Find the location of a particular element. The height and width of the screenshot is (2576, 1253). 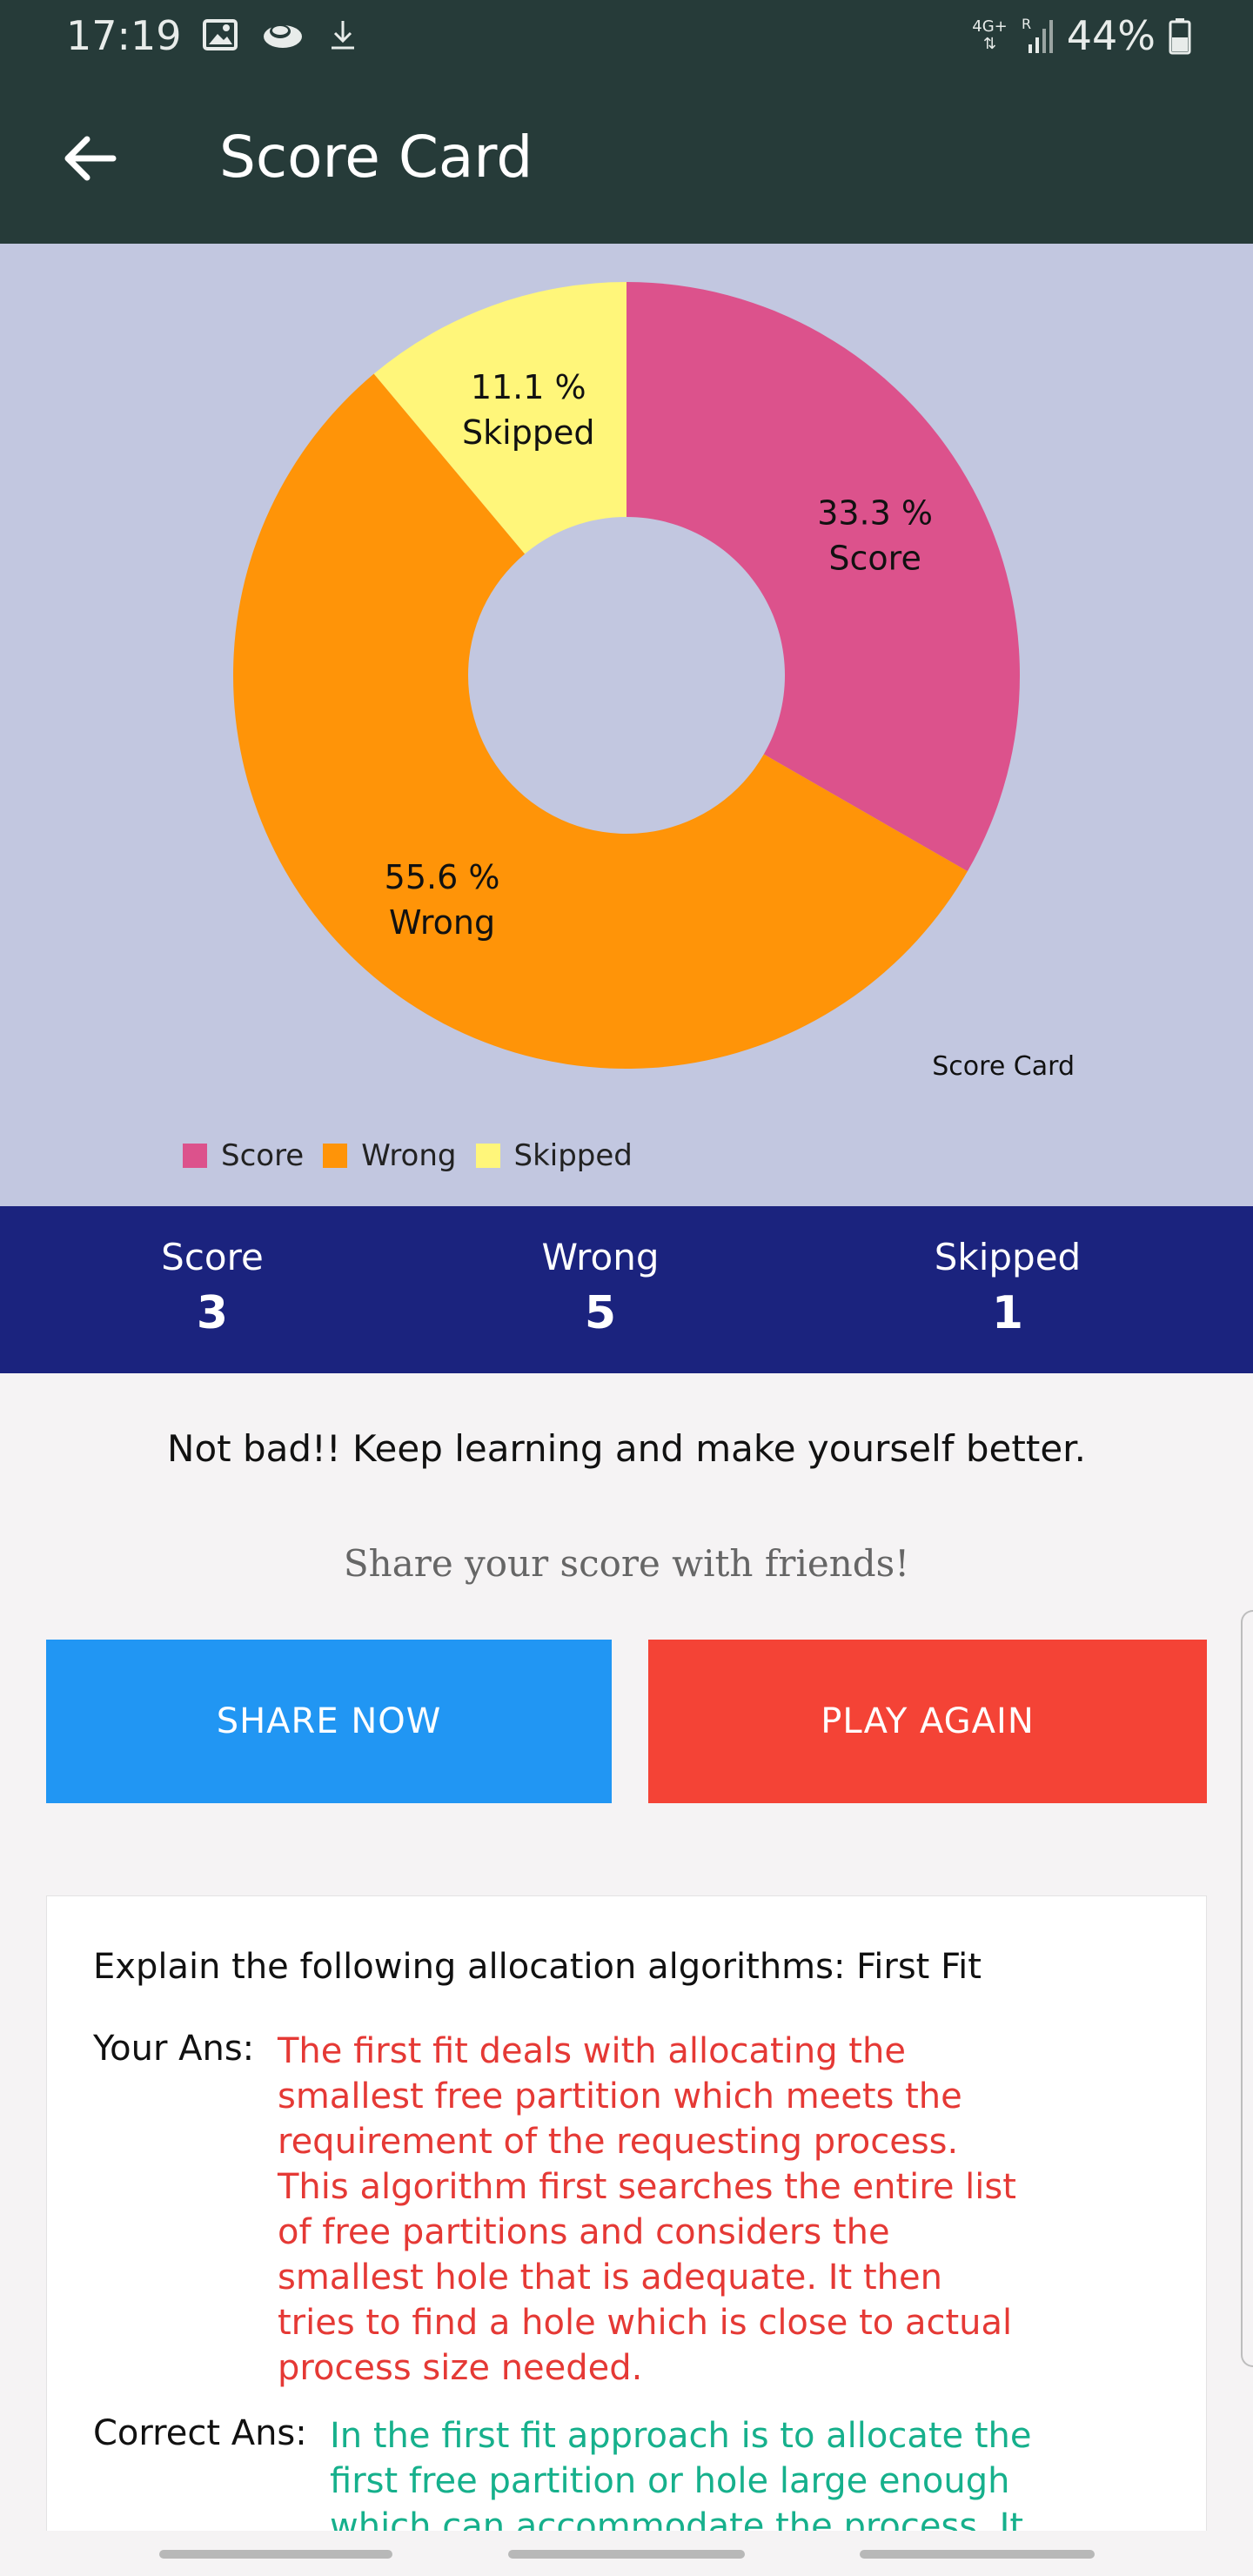

legend-label: Score is located at coordinates (263, 1156).